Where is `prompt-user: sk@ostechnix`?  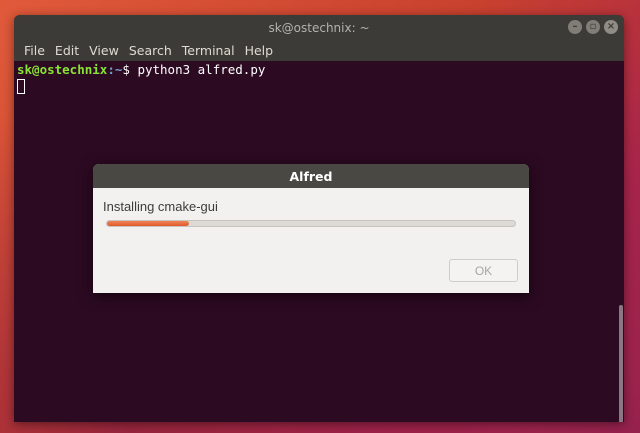
prompt-user: sk@ostechnix is located at coordinates (62, 69).